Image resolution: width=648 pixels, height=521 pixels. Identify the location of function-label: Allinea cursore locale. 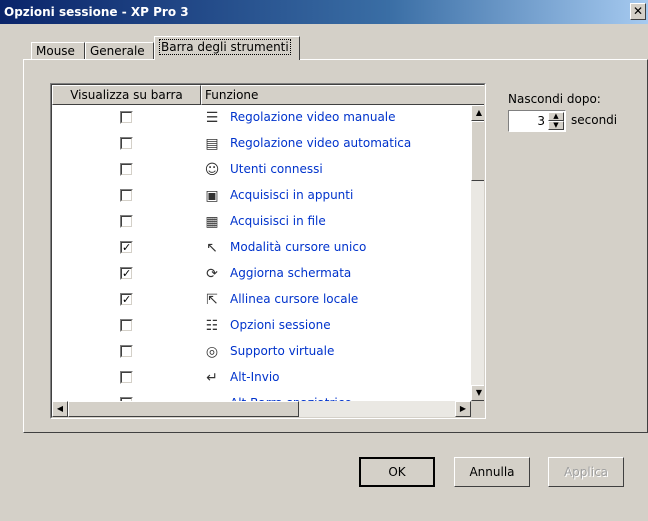
(294, 299).